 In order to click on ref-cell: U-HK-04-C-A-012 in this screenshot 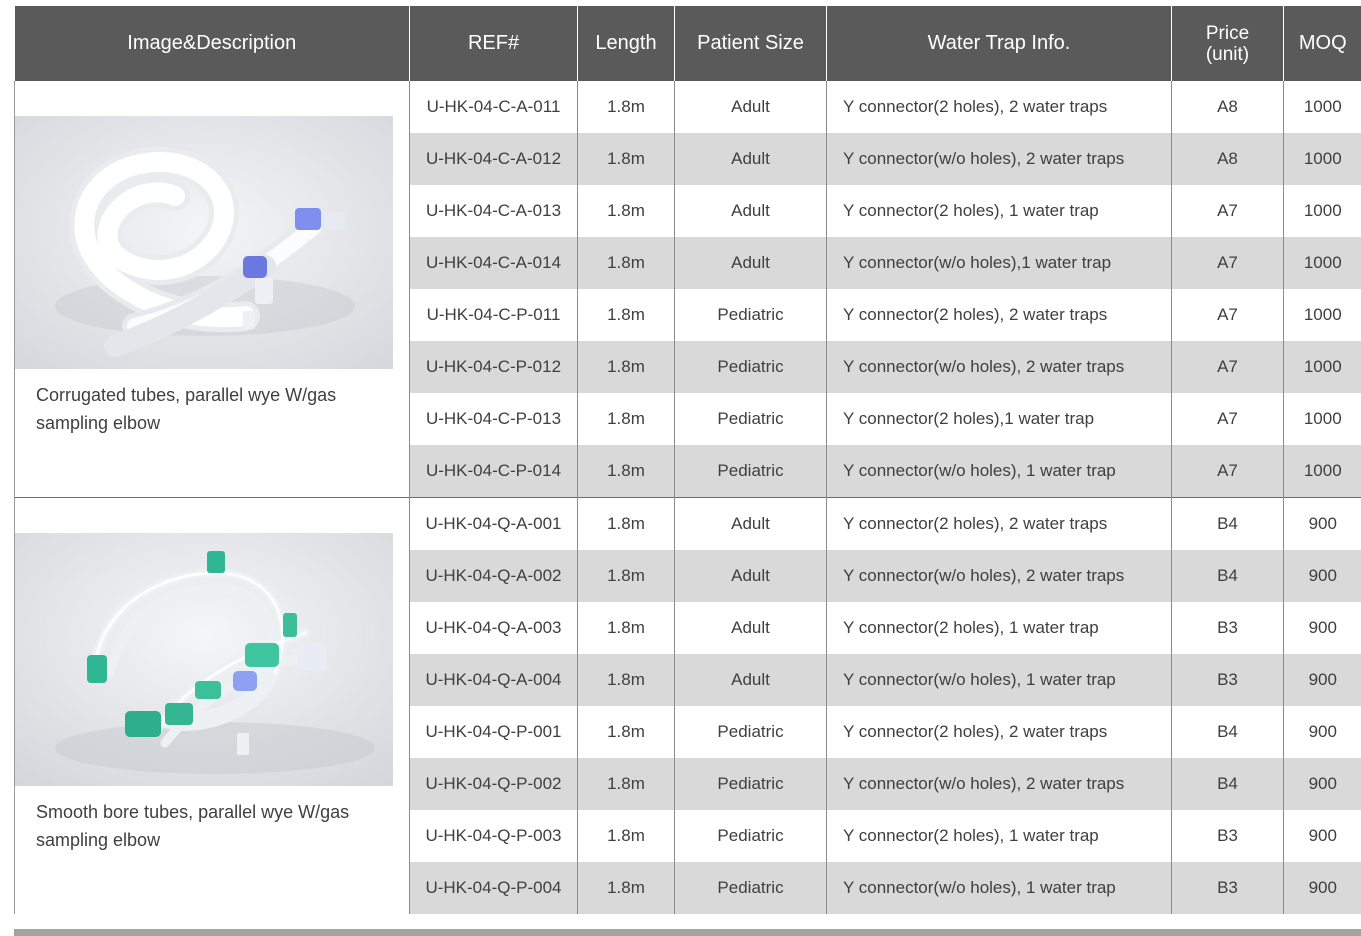, I will do `click(493, 159)`.